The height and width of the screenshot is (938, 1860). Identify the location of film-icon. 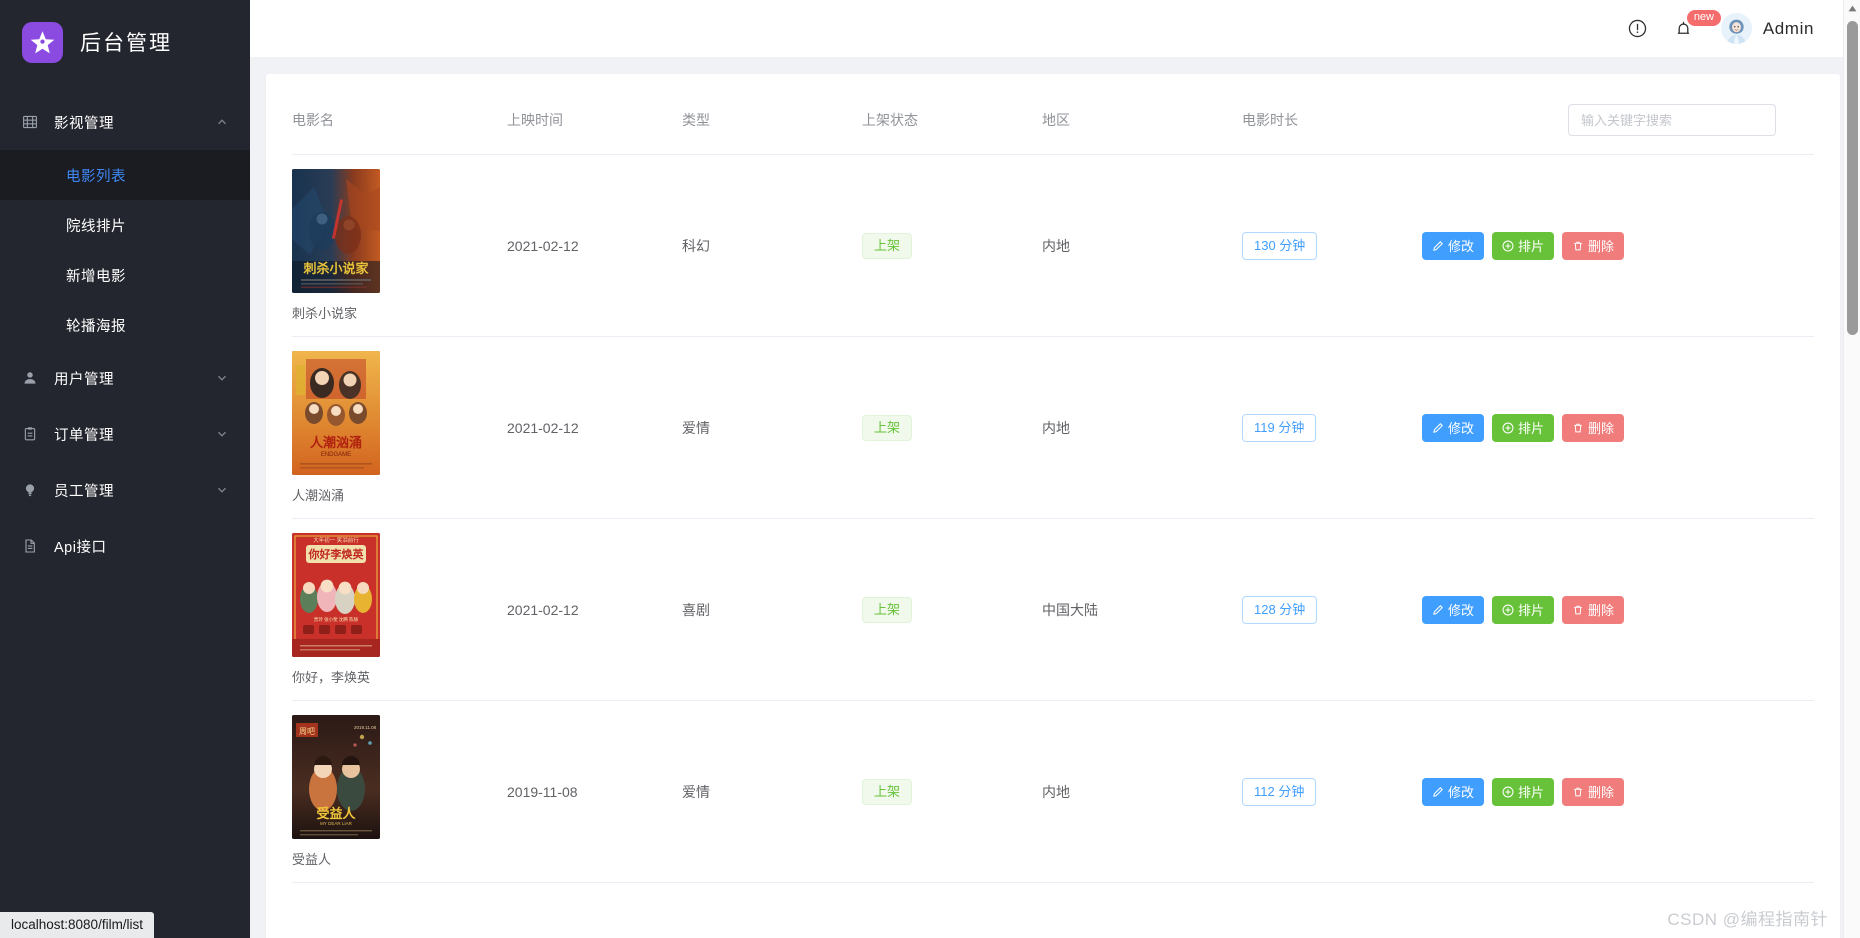
(34, 122).